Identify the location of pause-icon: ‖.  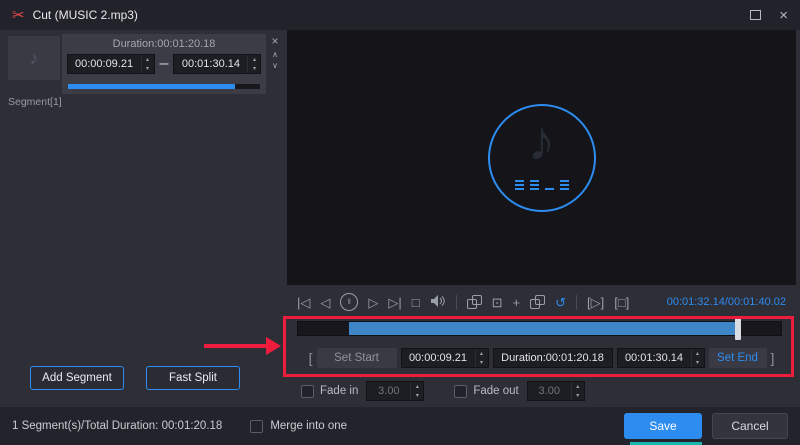
(349, 302).